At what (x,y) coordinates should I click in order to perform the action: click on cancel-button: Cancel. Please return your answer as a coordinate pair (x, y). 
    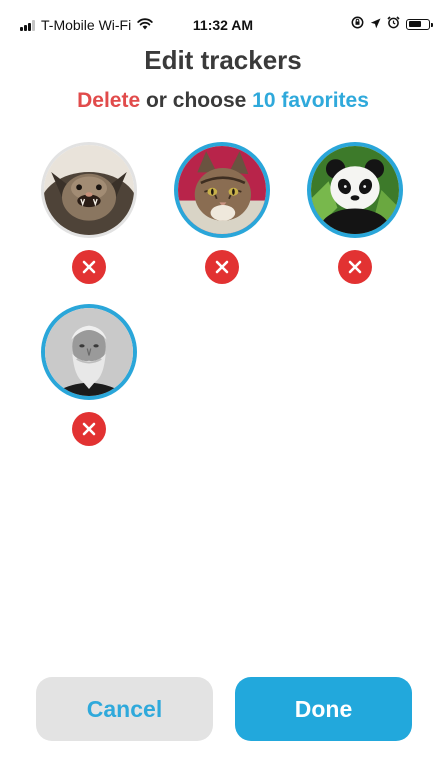
    Looking at the image, I should click on (124, 709).